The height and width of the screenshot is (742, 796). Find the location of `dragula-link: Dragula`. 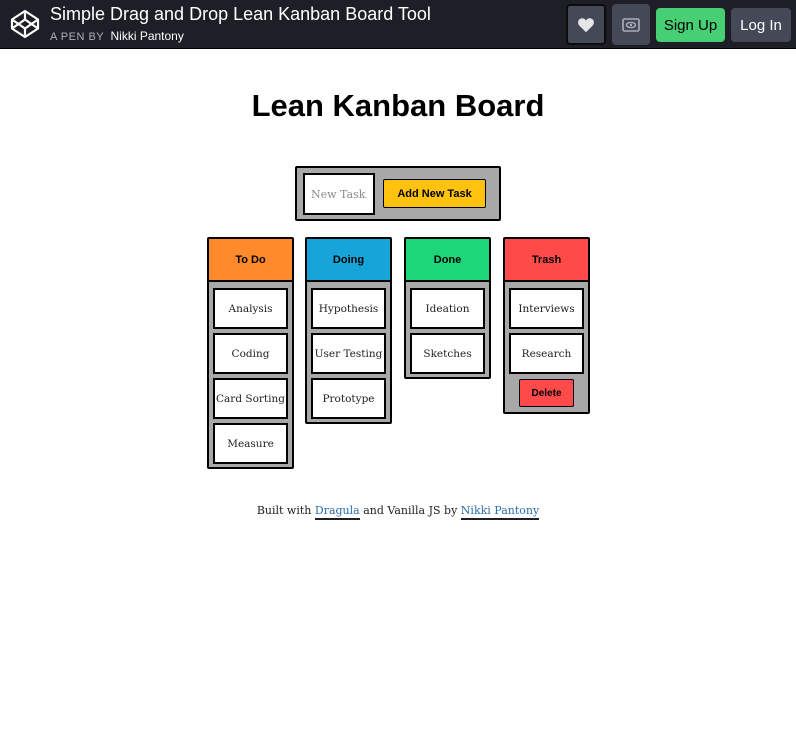

dragula-link: Dragula is located at coordinates (337, 512).